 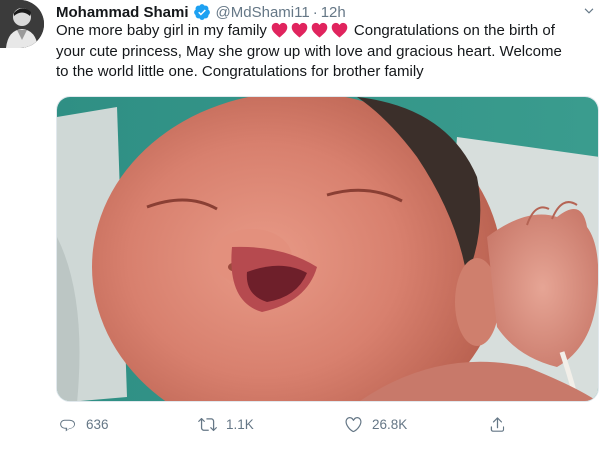 I want to click on retweet-count: 1.1K, so click(x=240, y=424).